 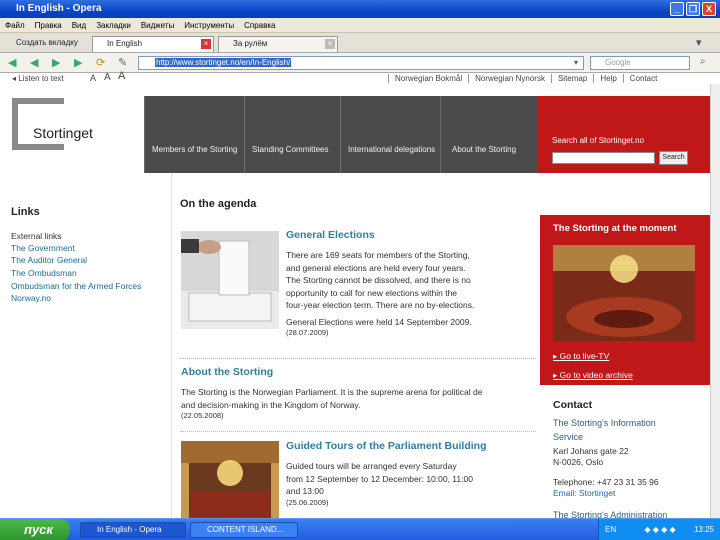 I want to click on tab-za-rulem-label: За рулём, so click(x=250, y=43).